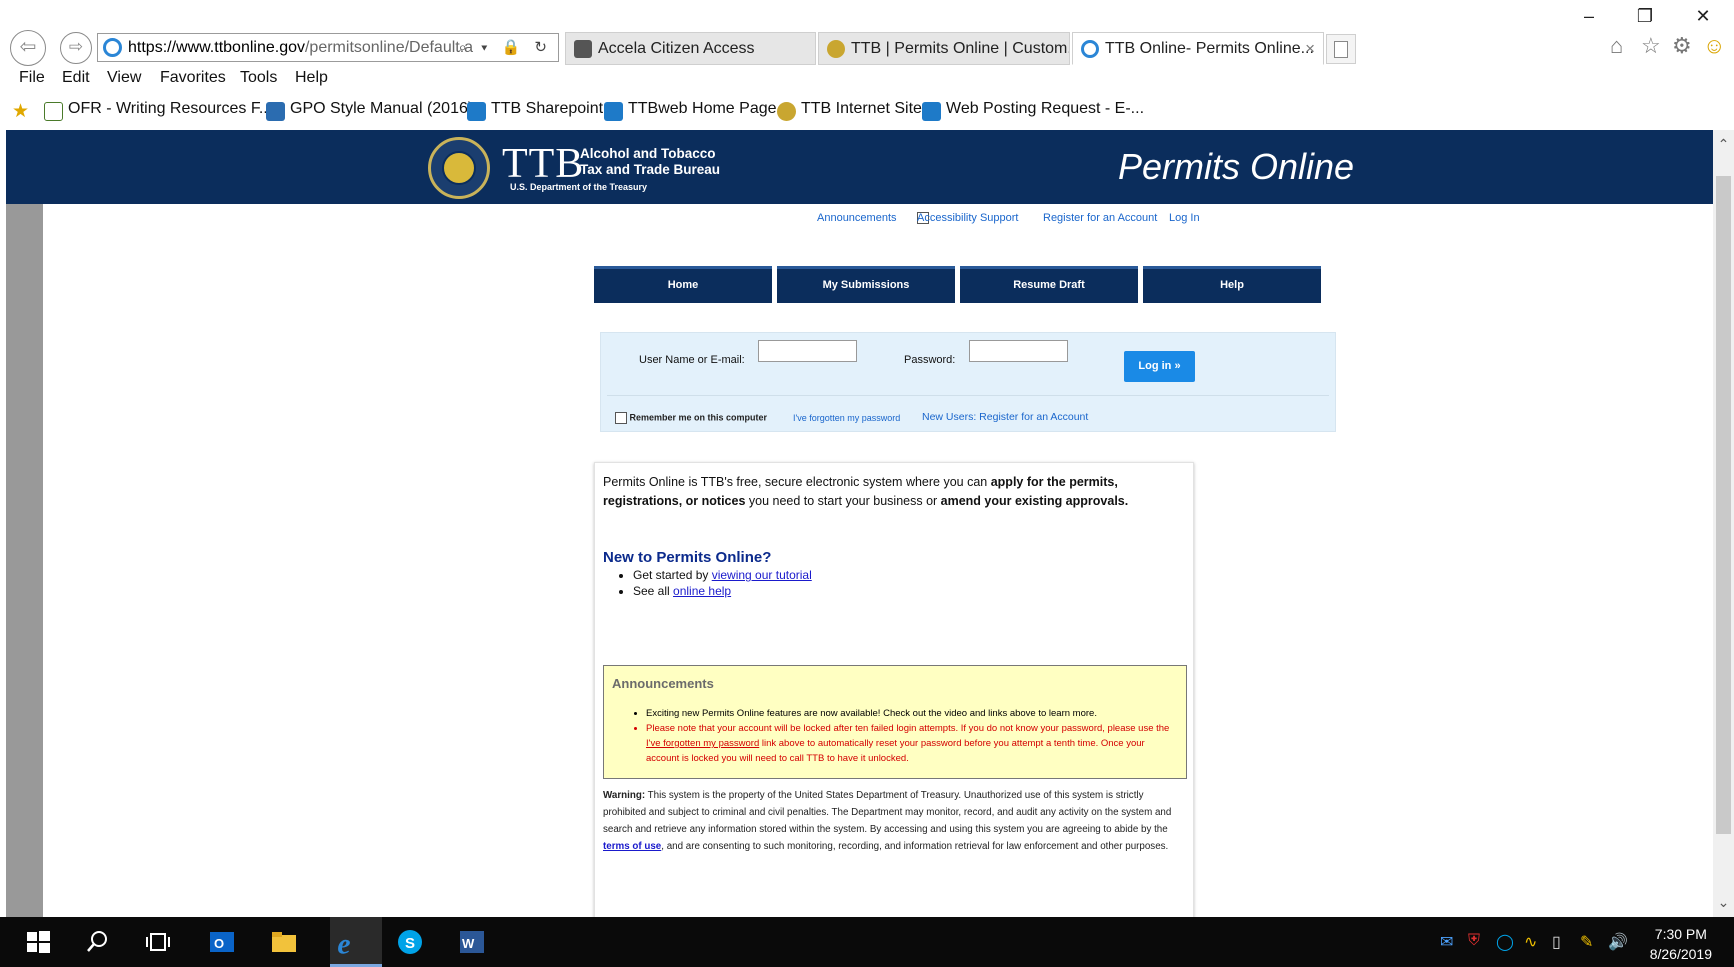  Describe the element at coordinates (24, 560) in the screenshot. I see `left-gutter` at that location.